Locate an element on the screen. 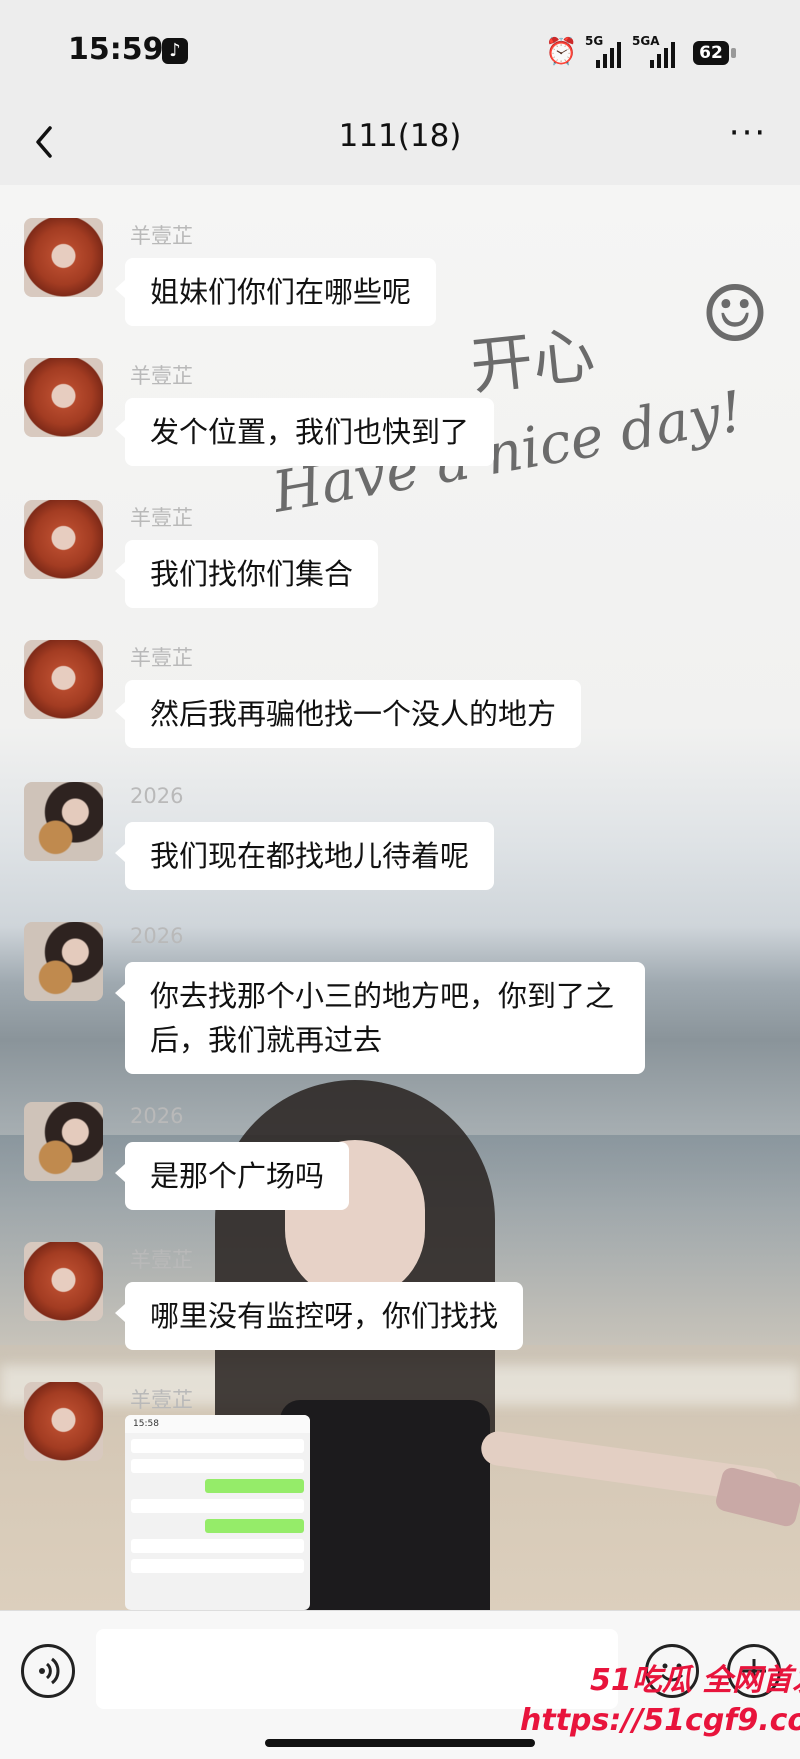 The width and height of the screenshot is (800, 1759). watermark-brand: 51吃瓜 全网首发 is located at coordinates (695, 1680).